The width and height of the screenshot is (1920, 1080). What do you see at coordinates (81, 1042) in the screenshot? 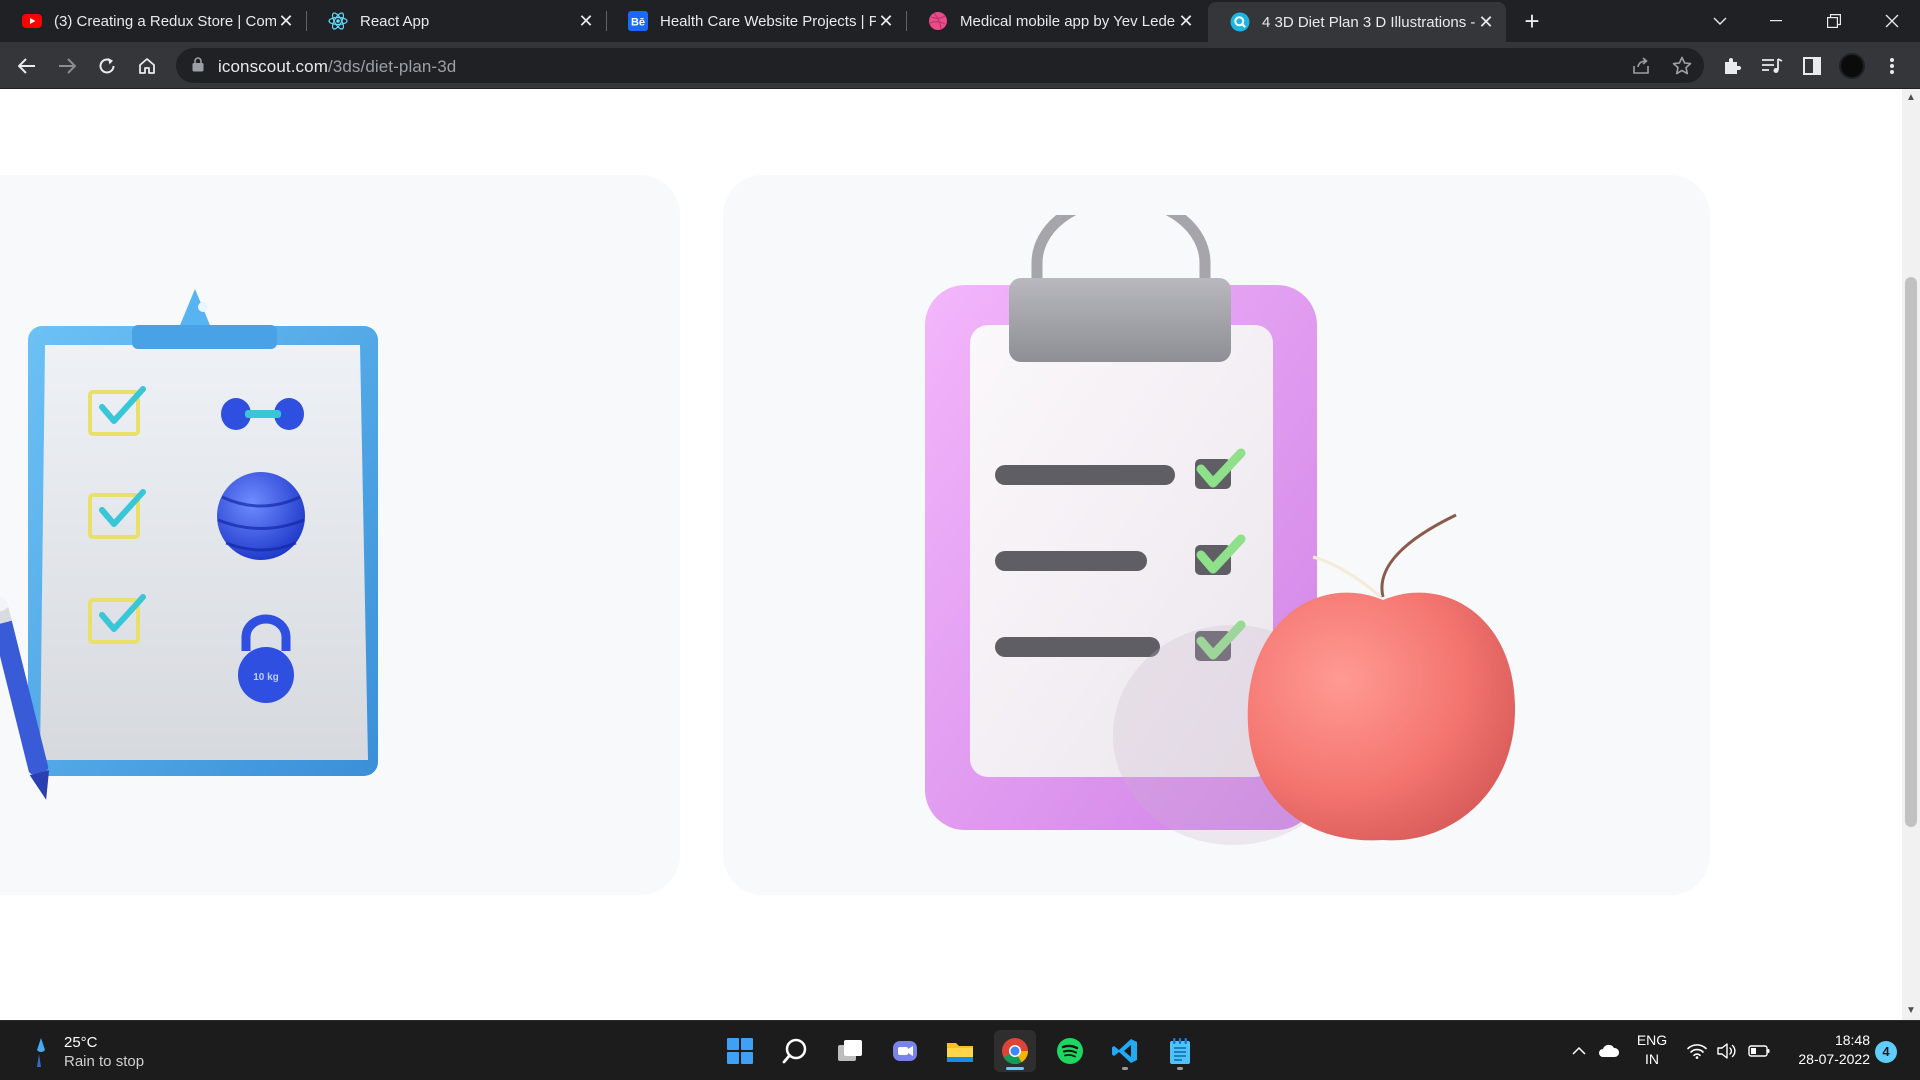
I see `weather-temperature: 25°C` at bounding box center [81, 1042].